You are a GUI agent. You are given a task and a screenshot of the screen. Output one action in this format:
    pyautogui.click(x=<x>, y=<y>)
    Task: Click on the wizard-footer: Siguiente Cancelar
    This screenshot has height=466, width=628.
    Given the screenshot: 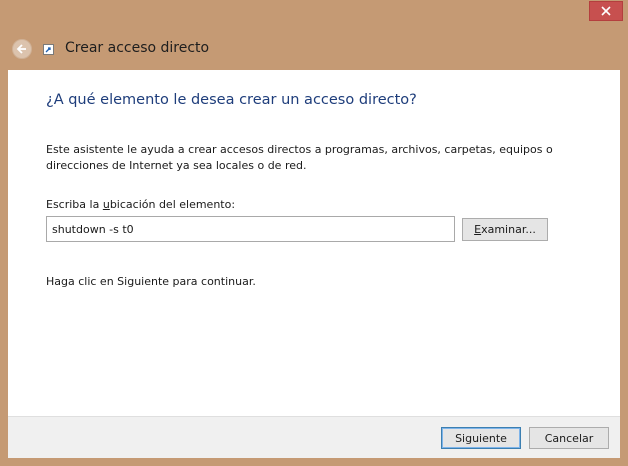 What is the action you would take?
    pyautogui.click(x=314, y=437)
    